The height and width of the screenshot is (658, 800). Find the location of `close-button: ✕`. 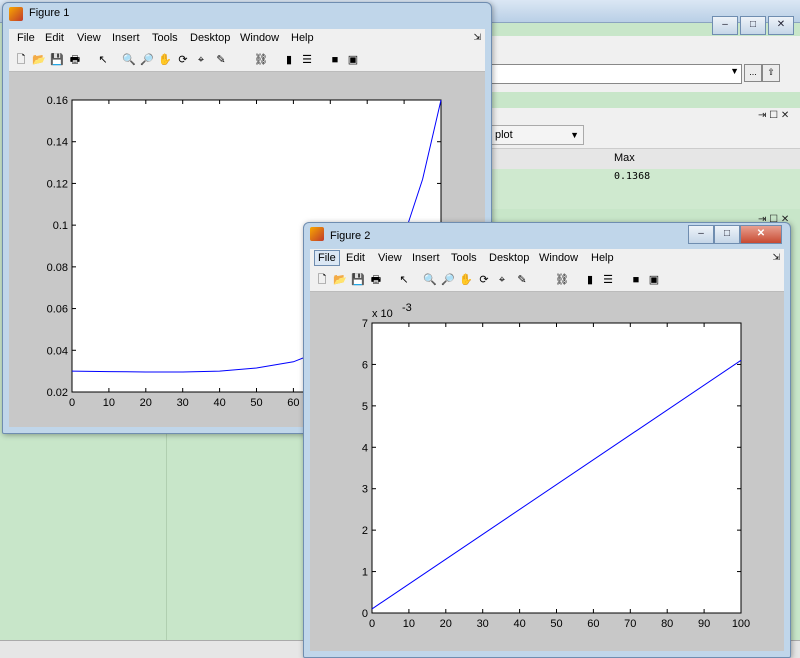

close-button: ✕ is located at coordinates (761, 234).